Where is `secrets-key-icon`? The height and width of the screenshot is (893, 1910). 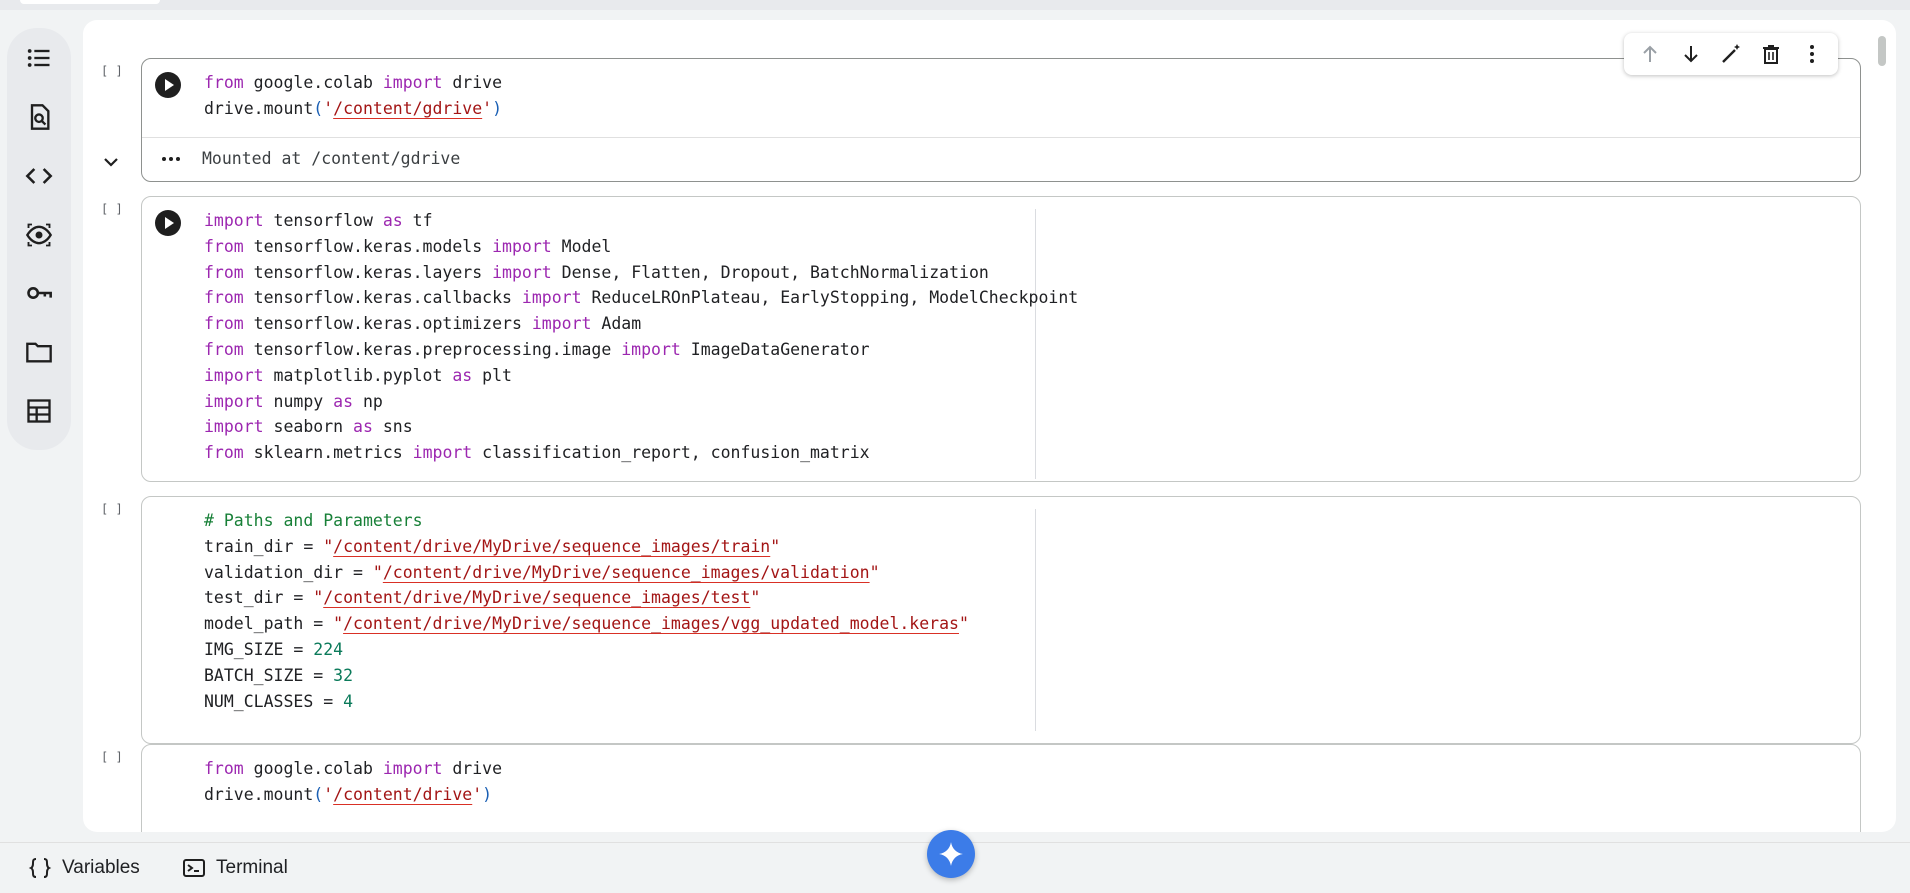 secrets-key-icon is located at coordinates (39, 293).